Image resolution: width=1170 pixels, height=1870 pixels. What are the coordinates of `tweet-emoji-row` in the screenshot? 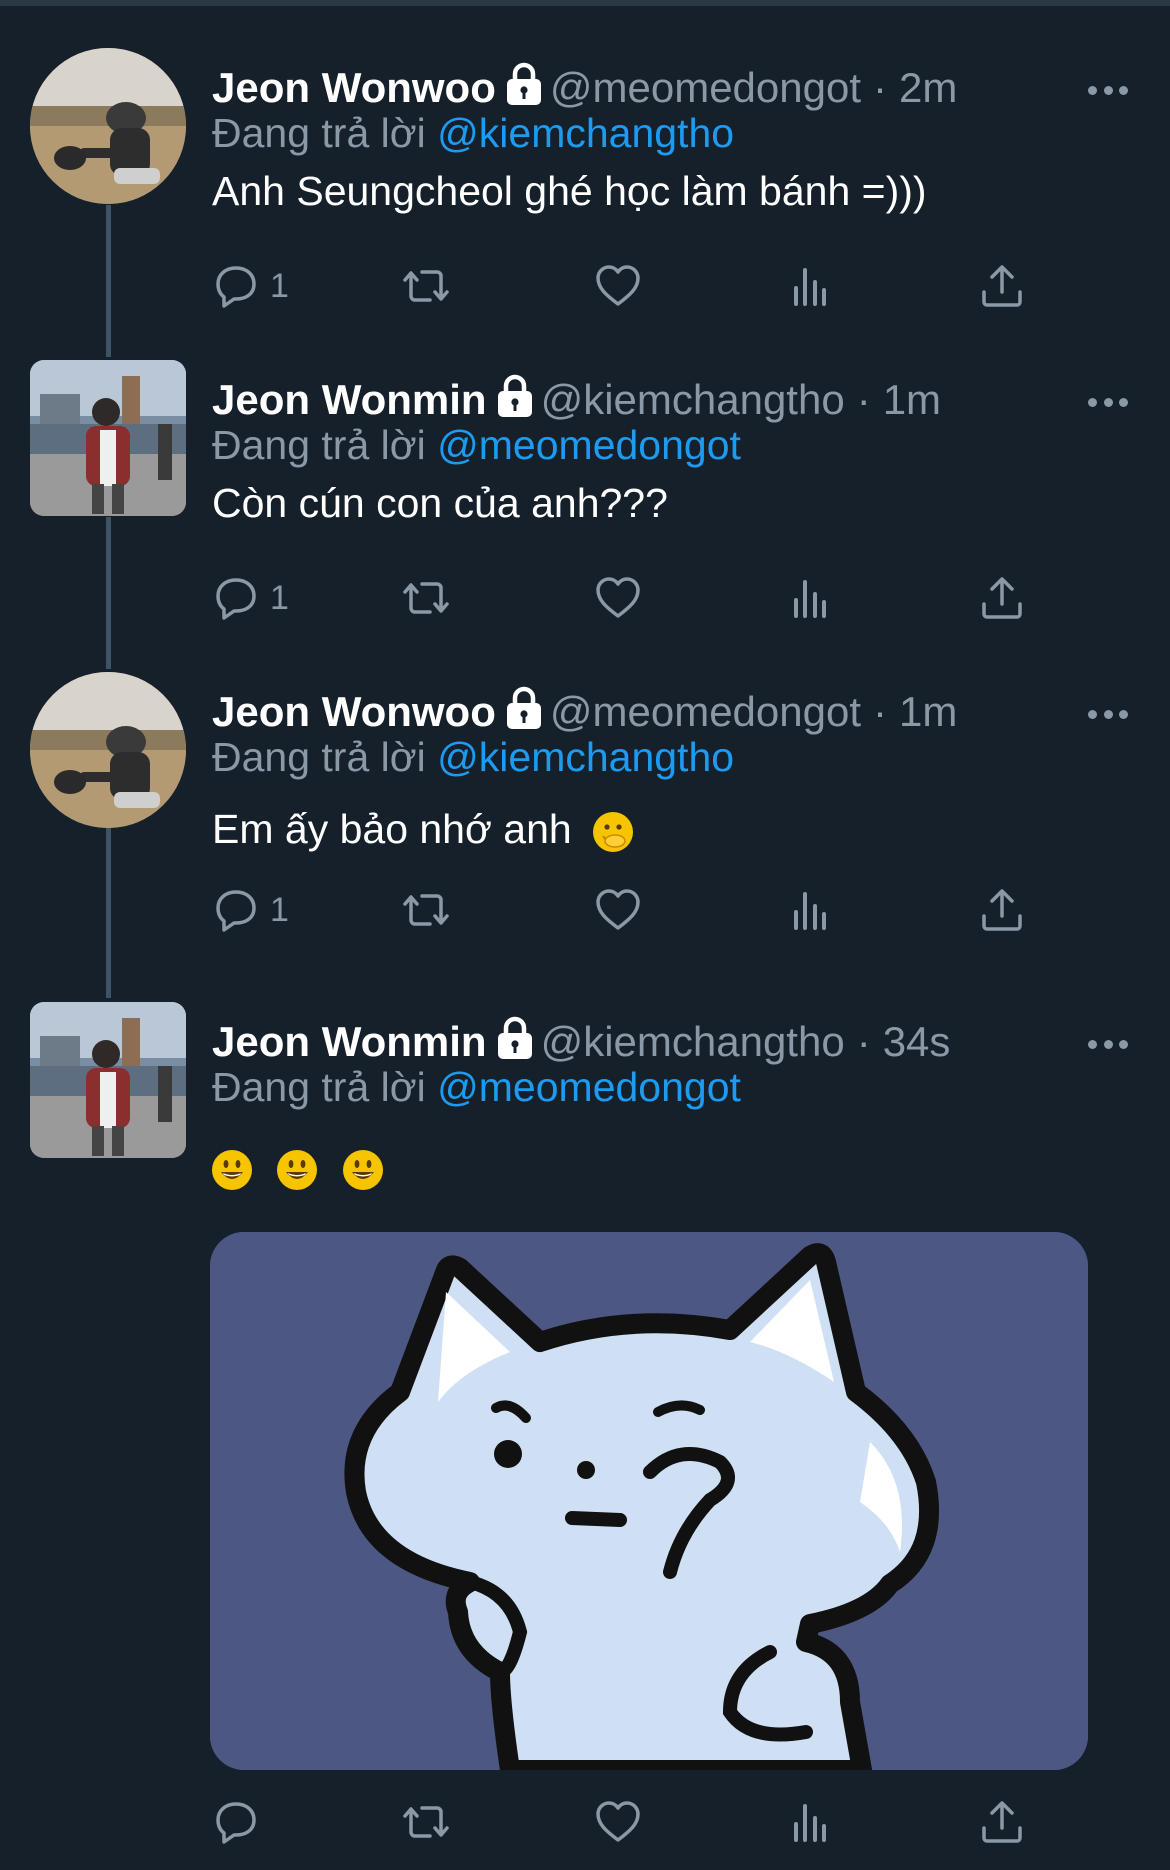 It's located at (304, 1167).